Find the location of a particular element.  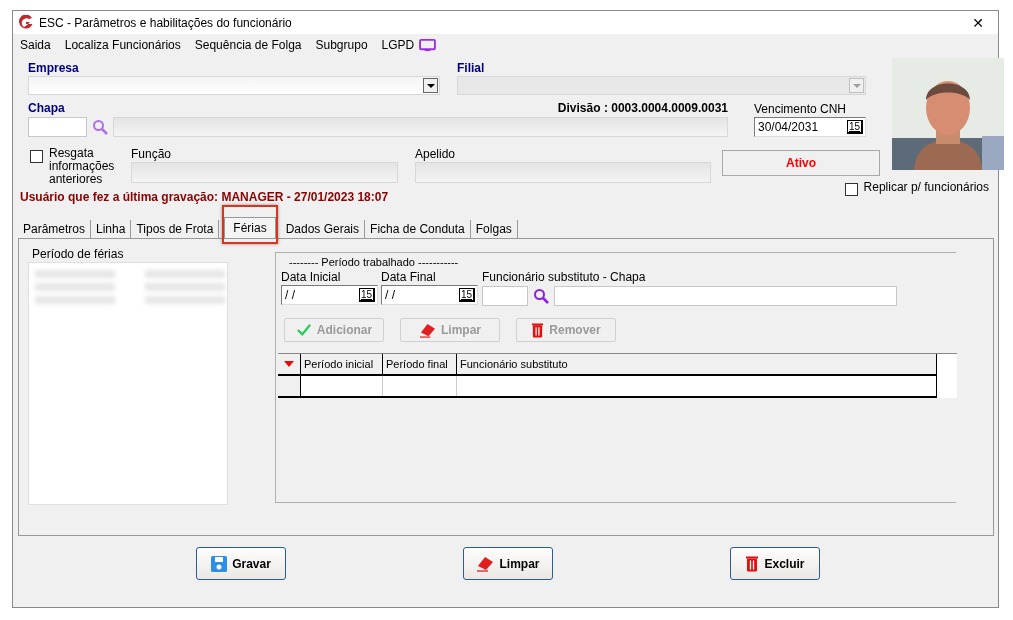

column-header: Período final is located at coordinates (420, 364).